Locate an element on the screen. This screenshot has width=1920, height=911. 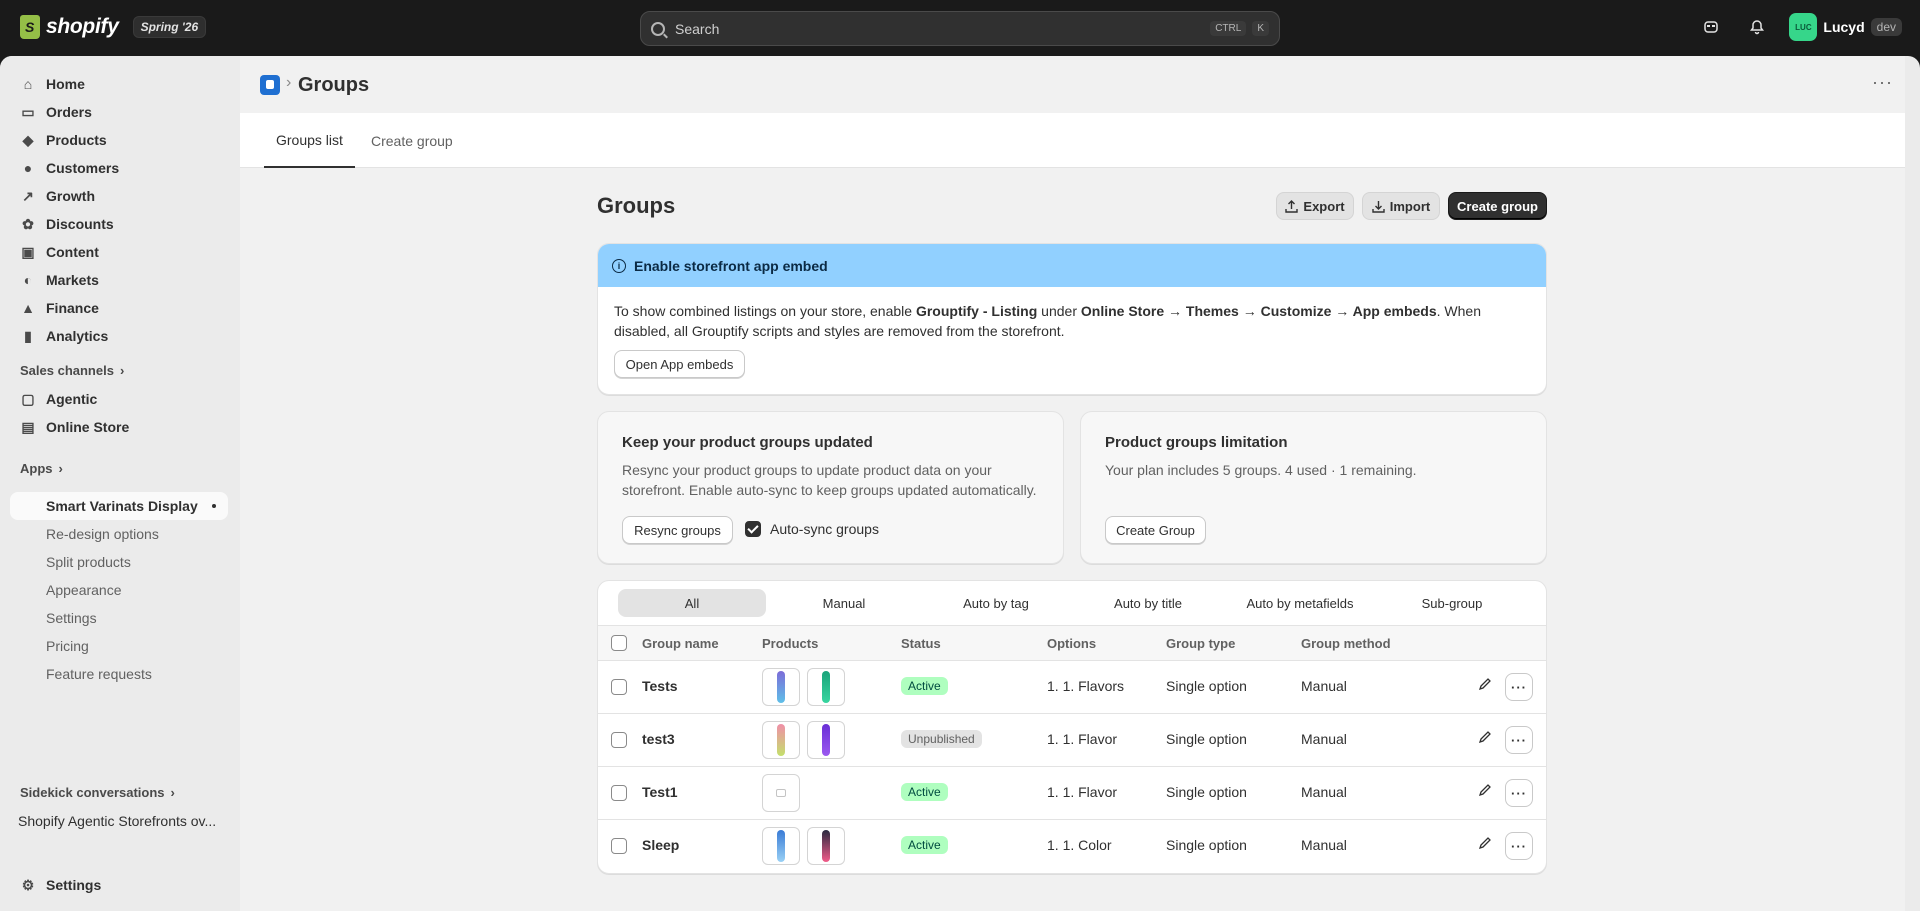
options-cell: 1. 1. Flavor is located at coordinates (1082, 739).